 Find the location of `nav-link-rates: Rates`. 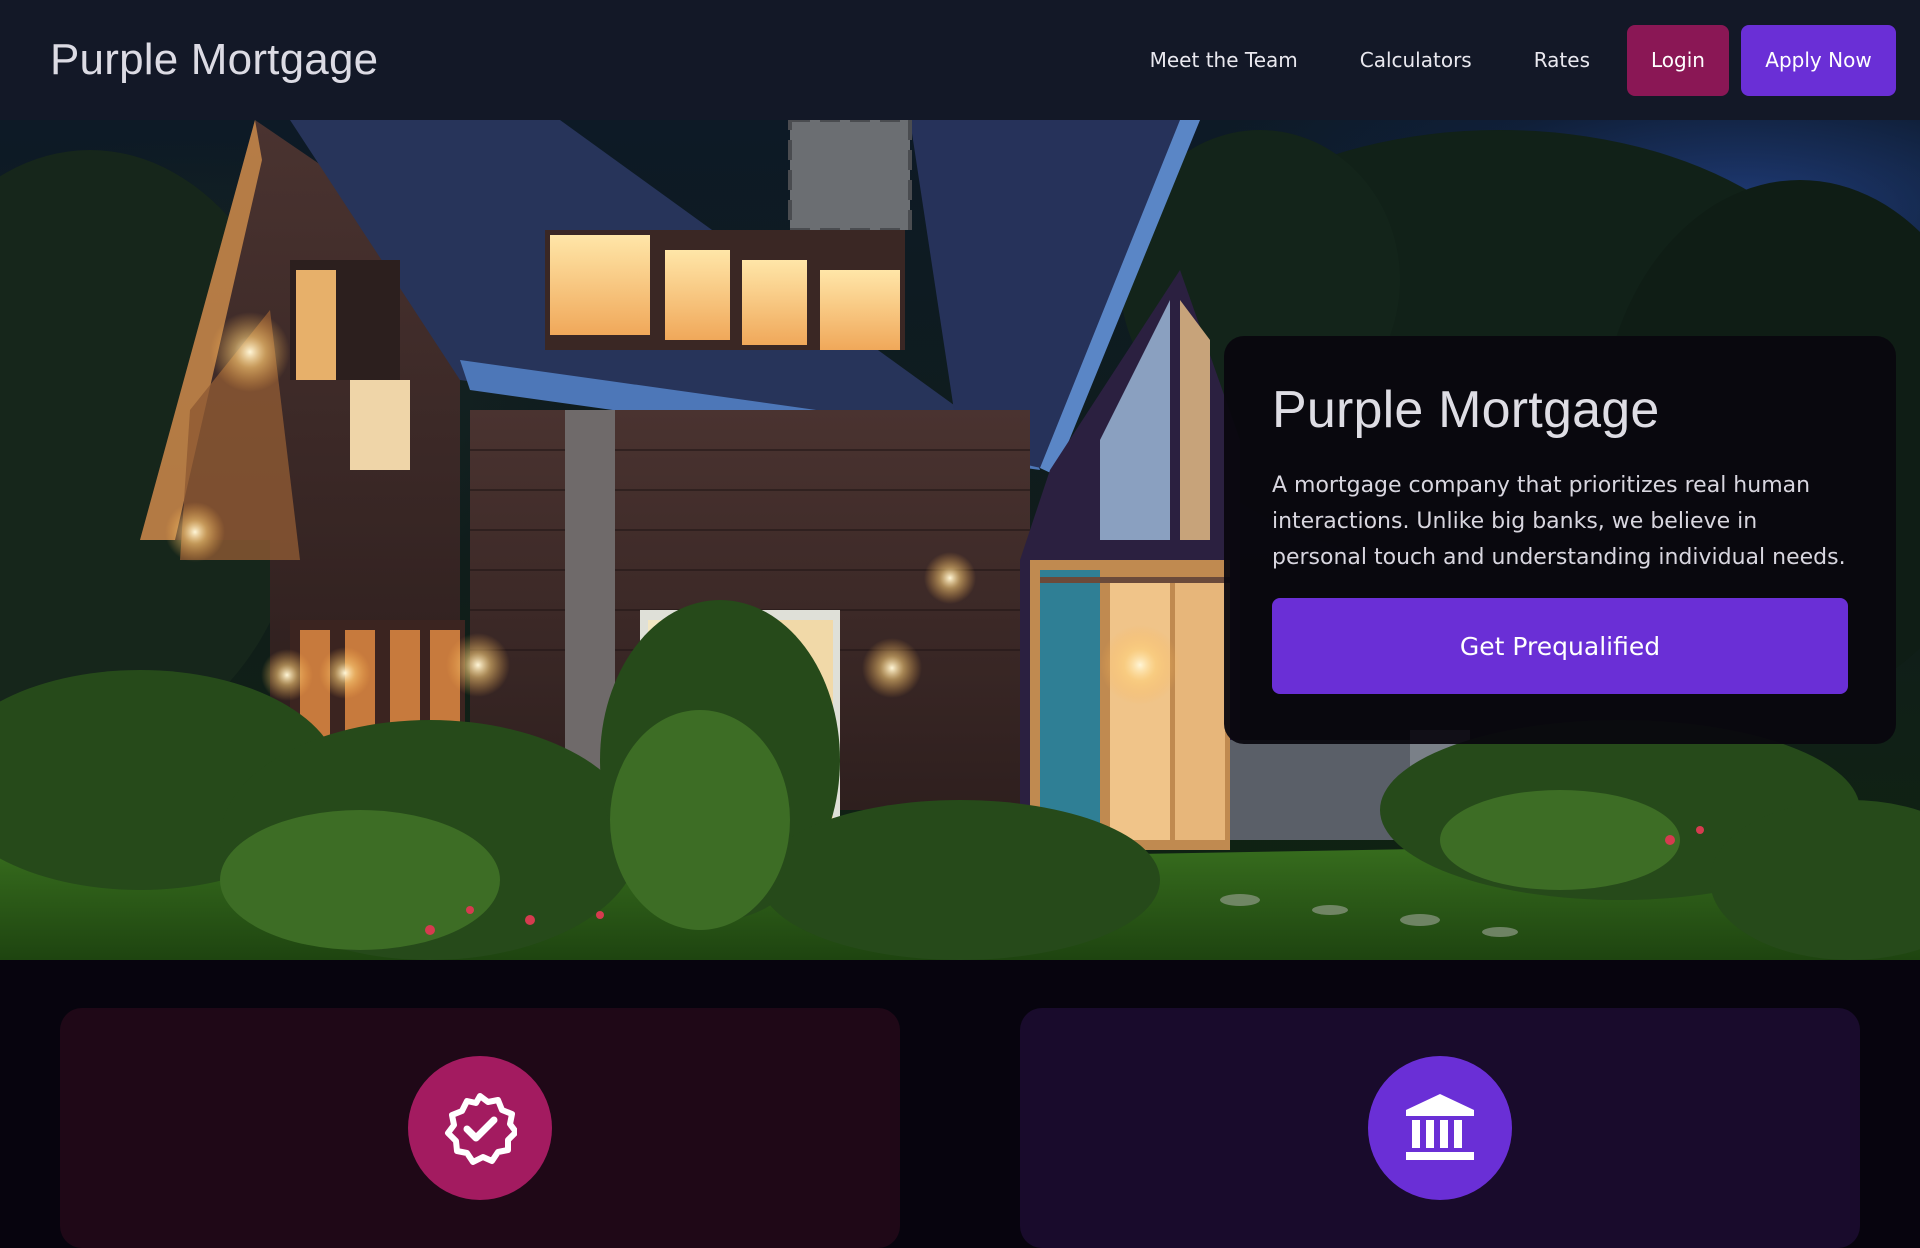

nav-link-rates: Rates is located at coordinates (1562, 60).